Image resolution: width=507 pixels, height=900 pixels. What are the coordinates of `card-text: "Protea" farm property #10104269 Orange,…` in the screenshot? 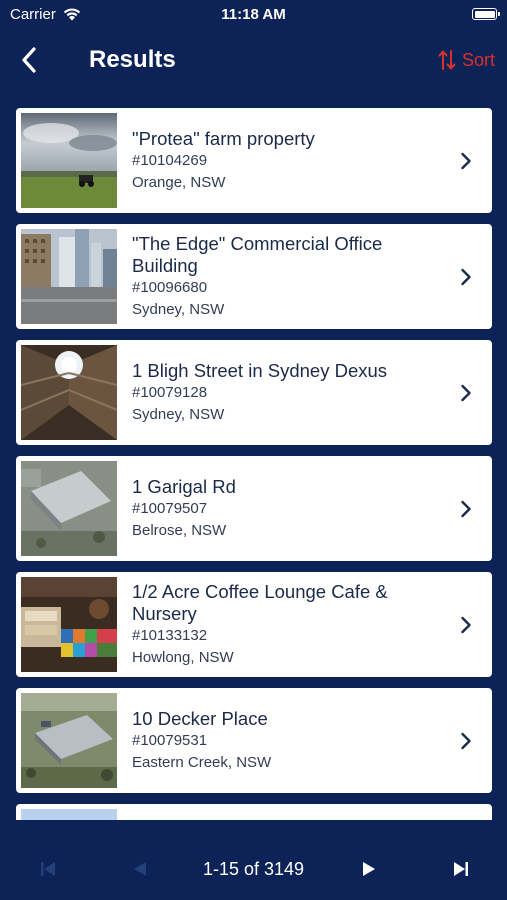 It's located at (292, 160).